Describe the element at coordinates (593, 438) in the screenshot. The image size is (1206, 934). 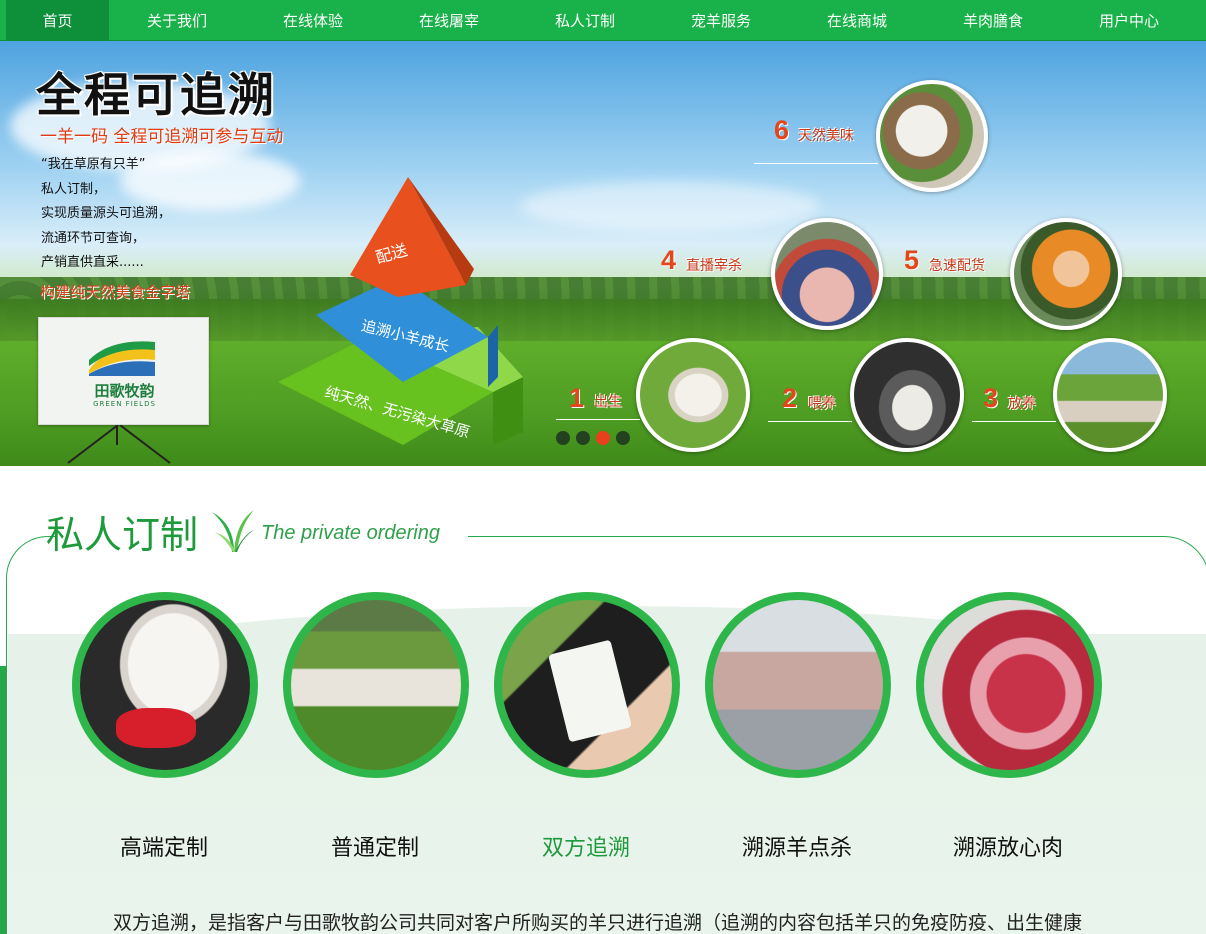
I see `slider-dots` at that location.